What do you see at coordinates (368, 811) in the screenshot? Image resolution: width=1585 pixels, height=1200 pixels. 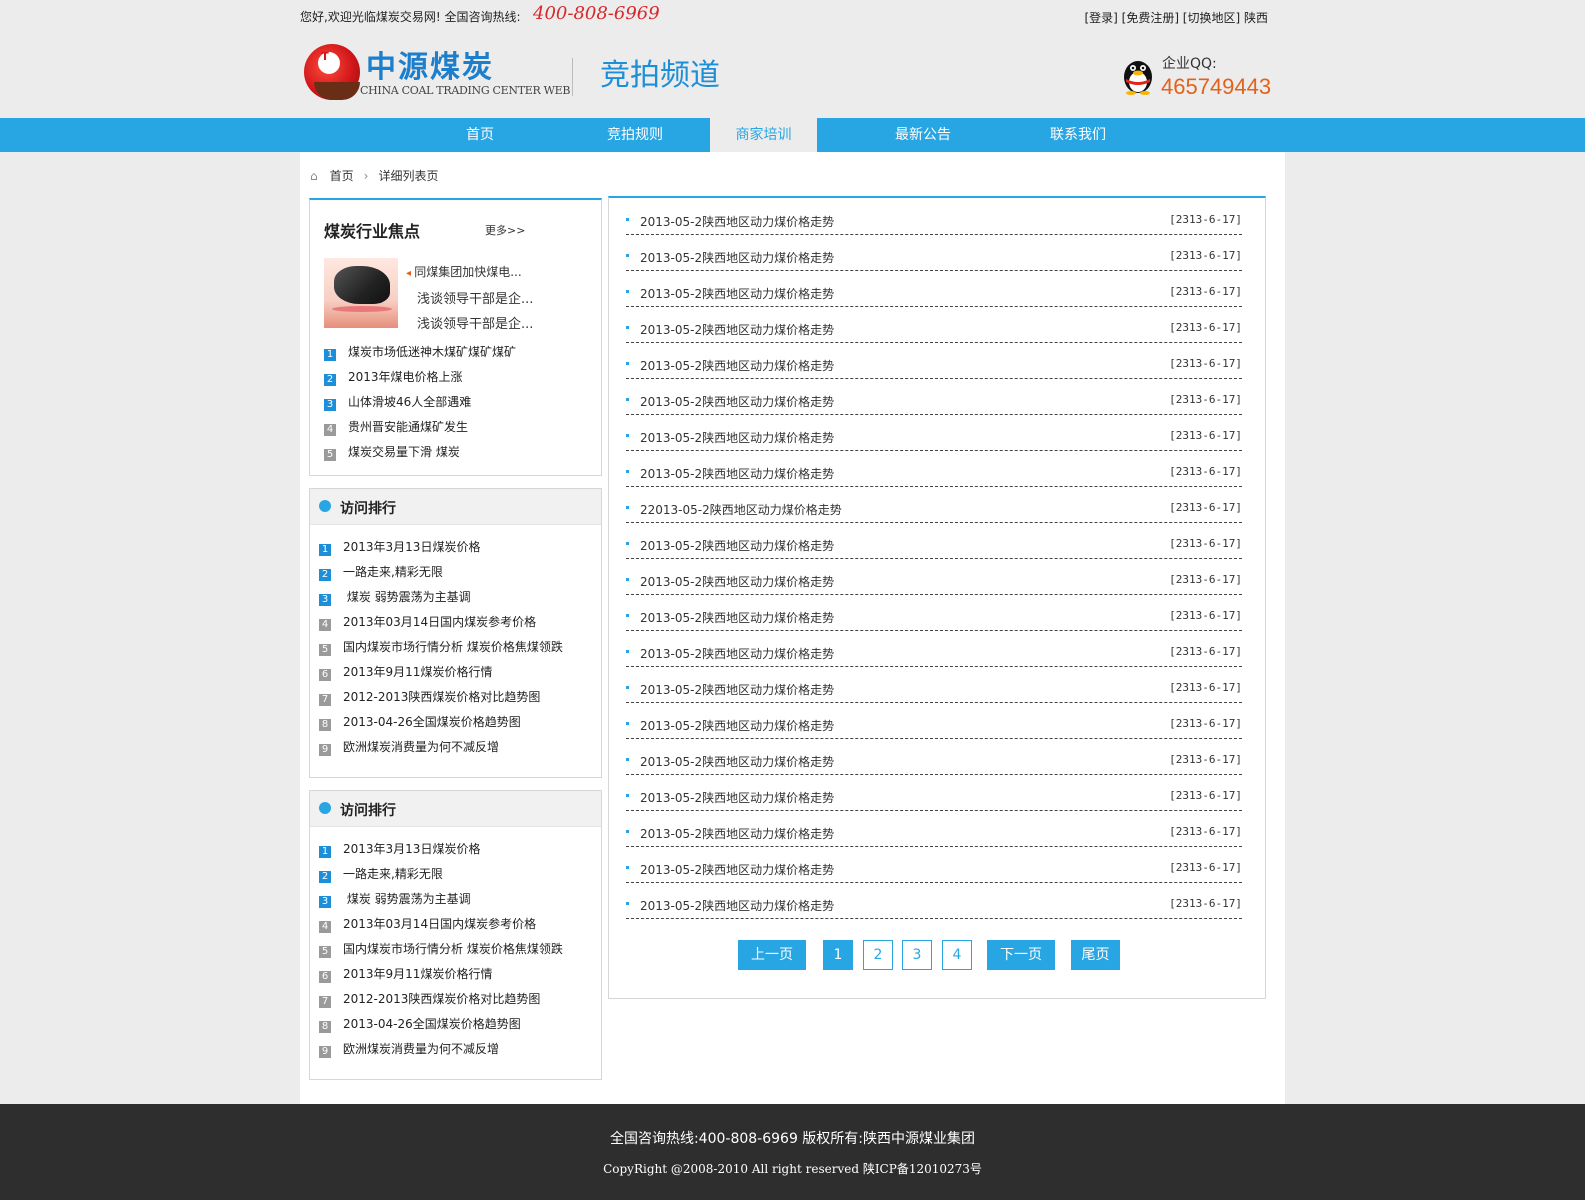 I see `rank-title: 访问排行` at bounding box center [368, 811].